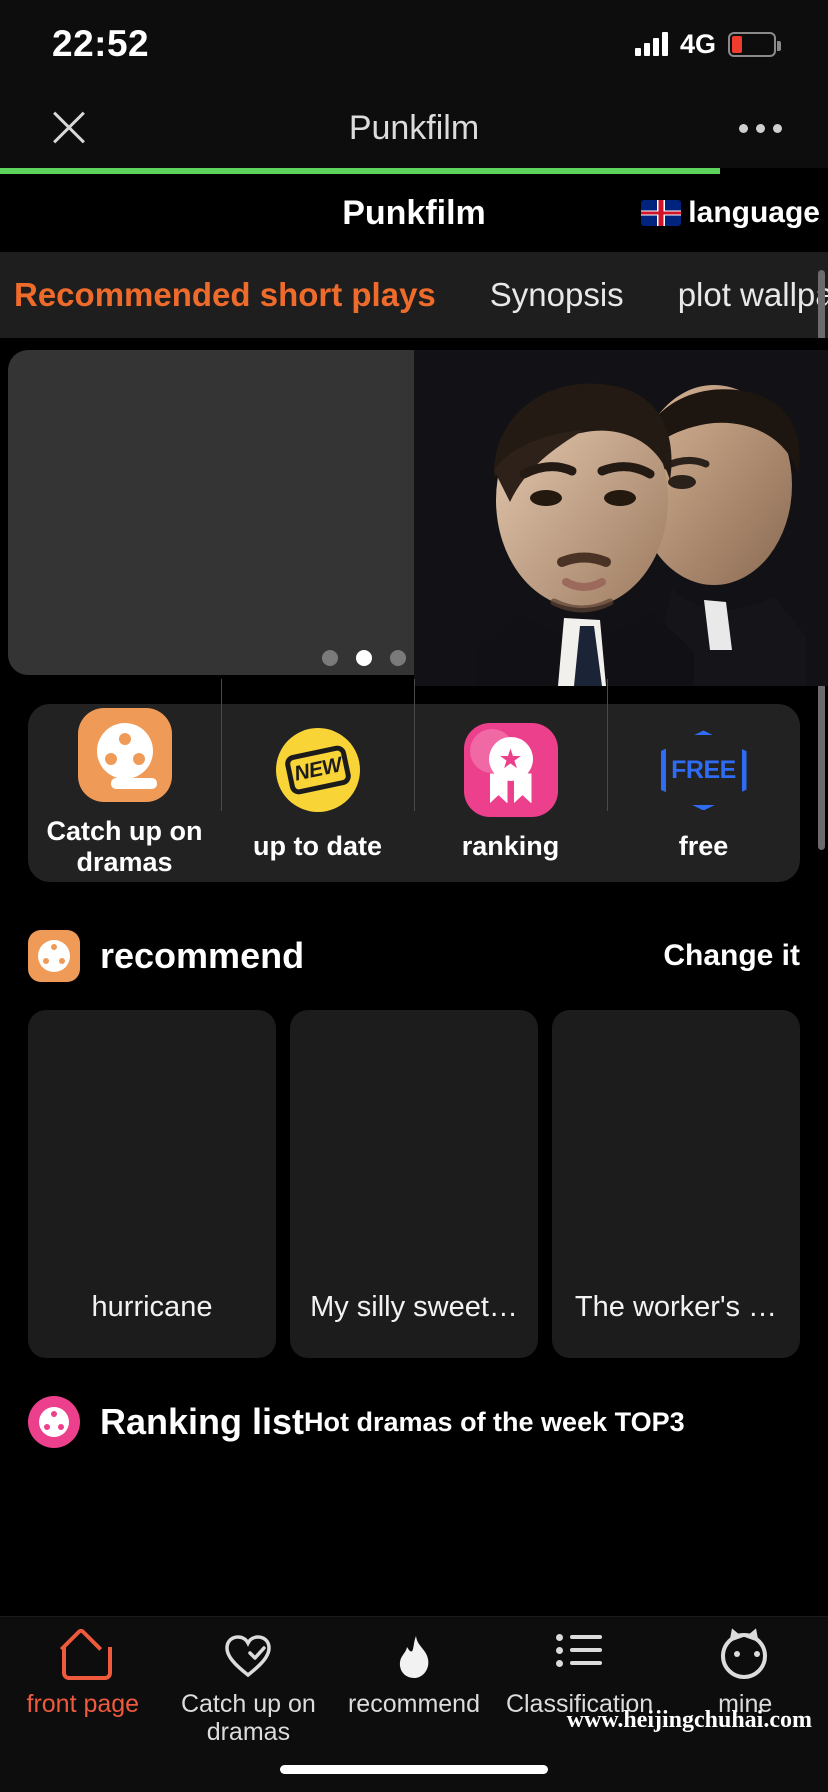  I want to click on watermark: www.heijingchuhai.com, so click(689, 1720).